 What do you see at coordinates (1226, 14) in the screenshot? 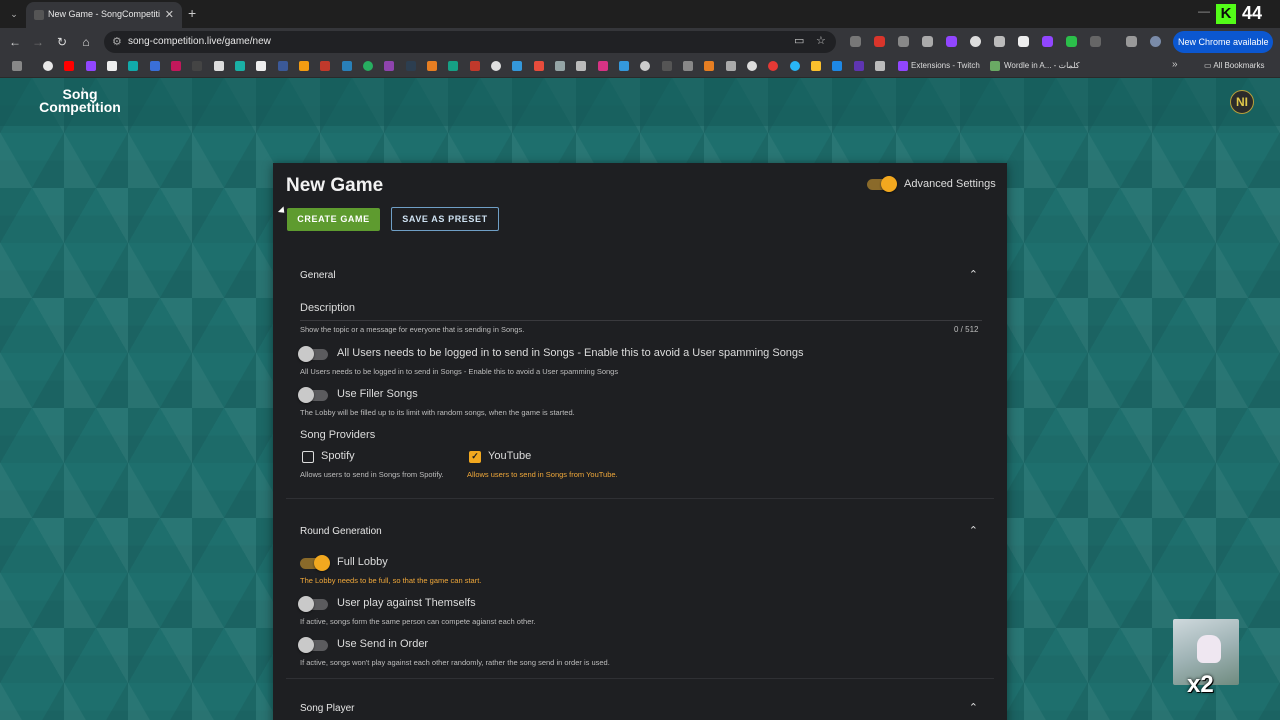
I see `kick-logo-icon: K` at bounding box center [1226, 14].